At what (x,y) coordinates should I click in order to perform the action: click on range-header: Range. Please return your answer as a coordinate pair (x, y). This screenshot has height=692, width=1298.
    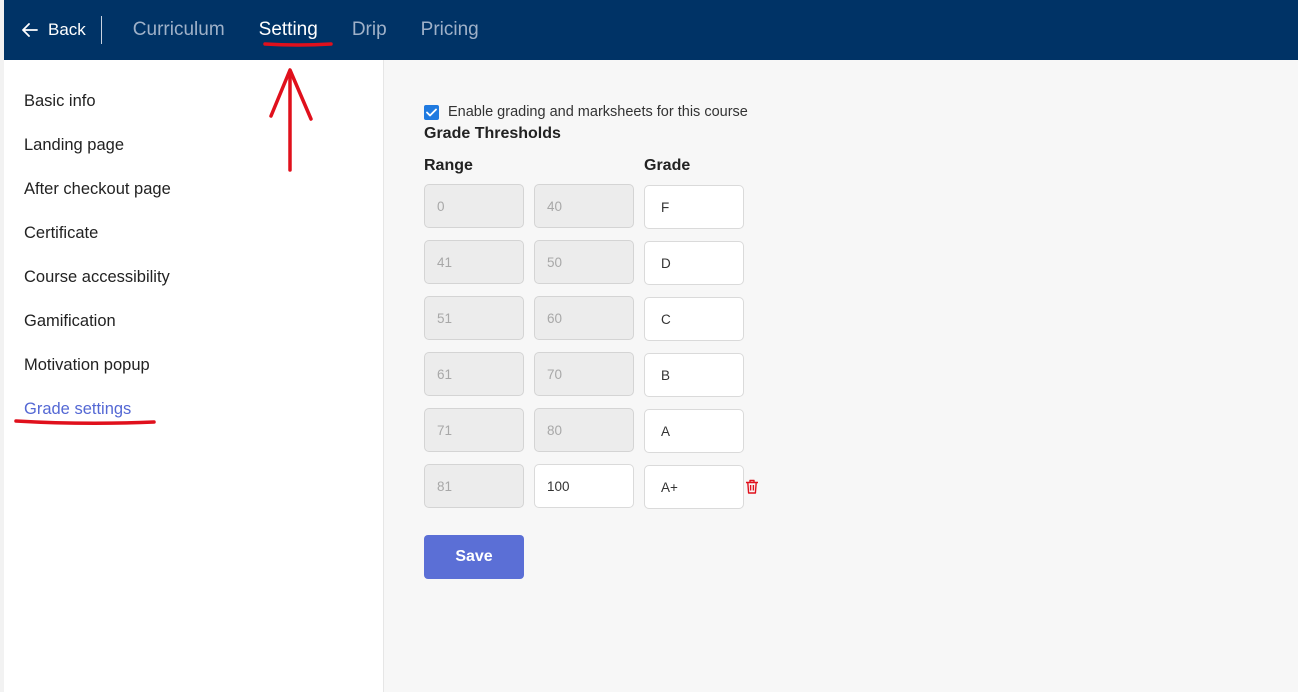
    Looking at the image, I should click on (448, 165).